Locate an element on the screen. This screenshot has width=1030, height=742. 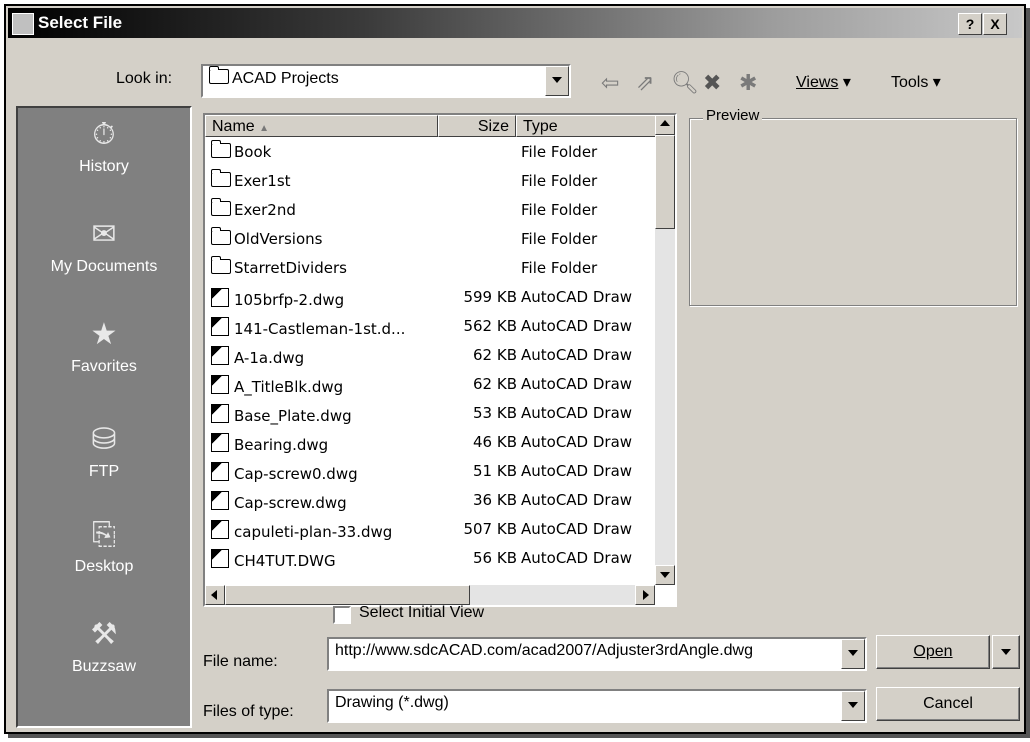
file-row: A-1a.dwg 62 KB AutoCAD Draw is located at coordinates (429, 356).